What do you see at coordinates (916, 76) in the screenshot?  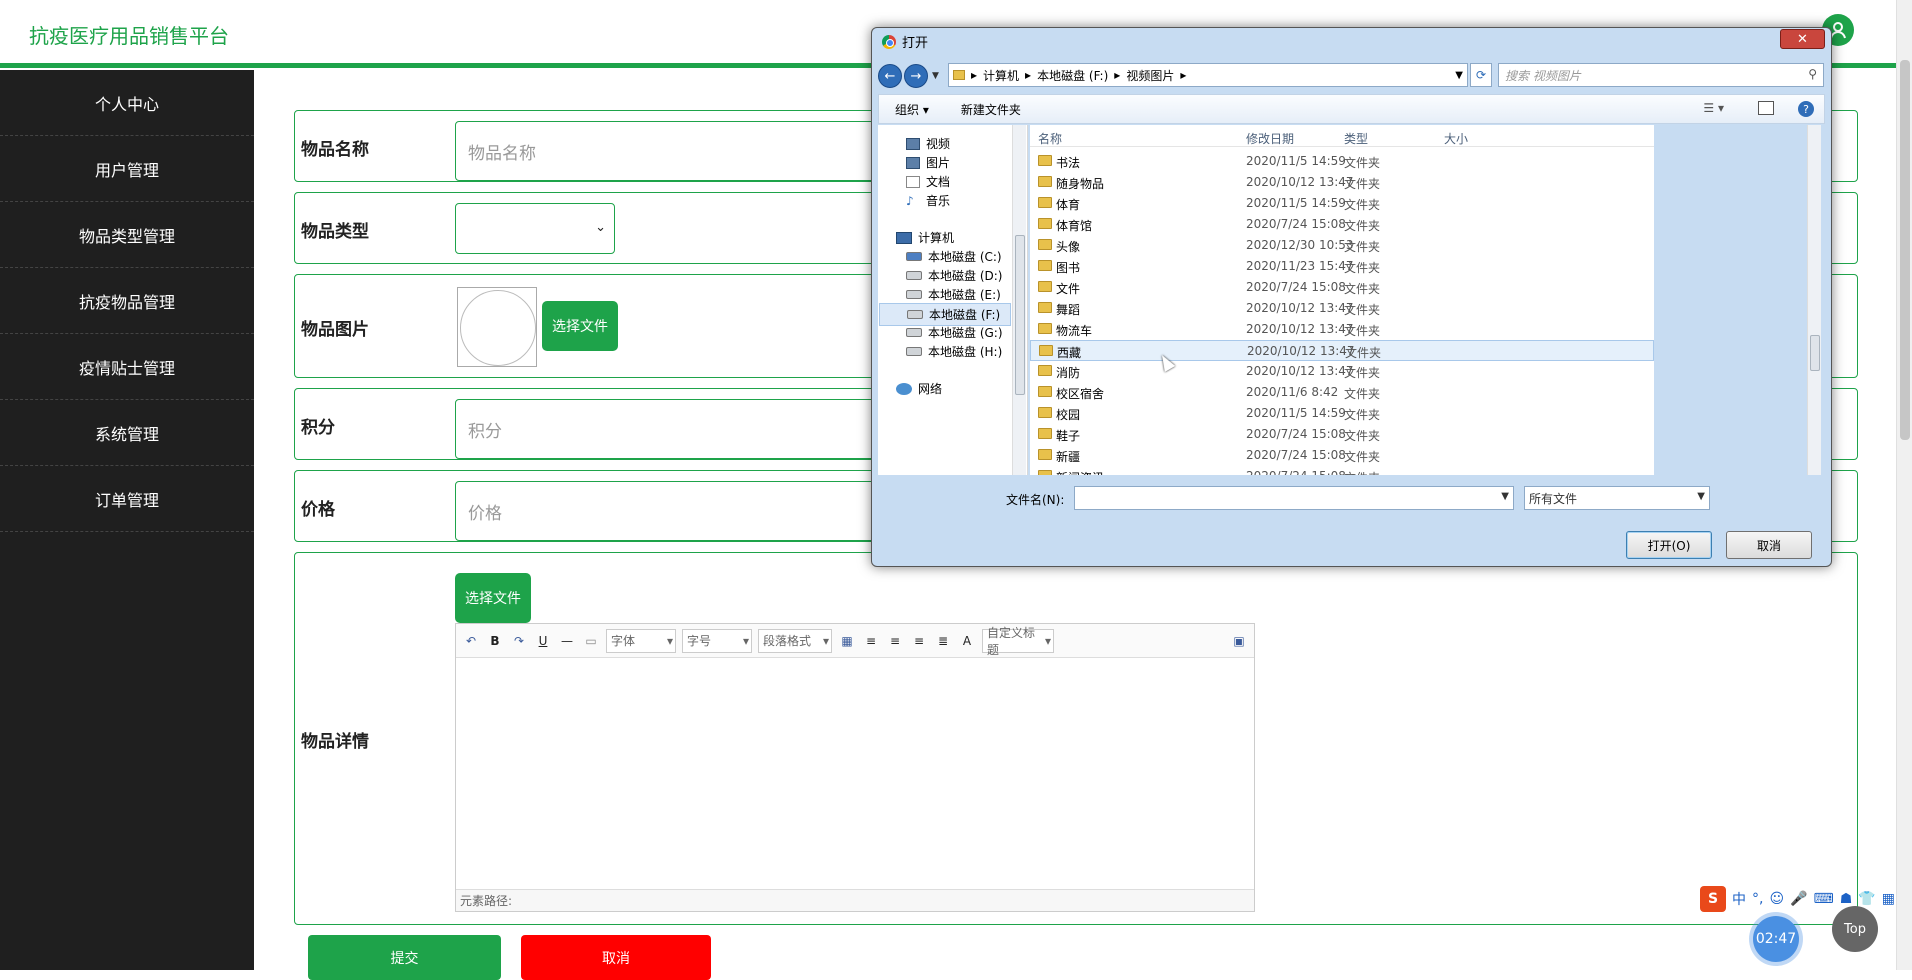 I see `forward-arrow-icon: →` at bounding box center [916, 76].